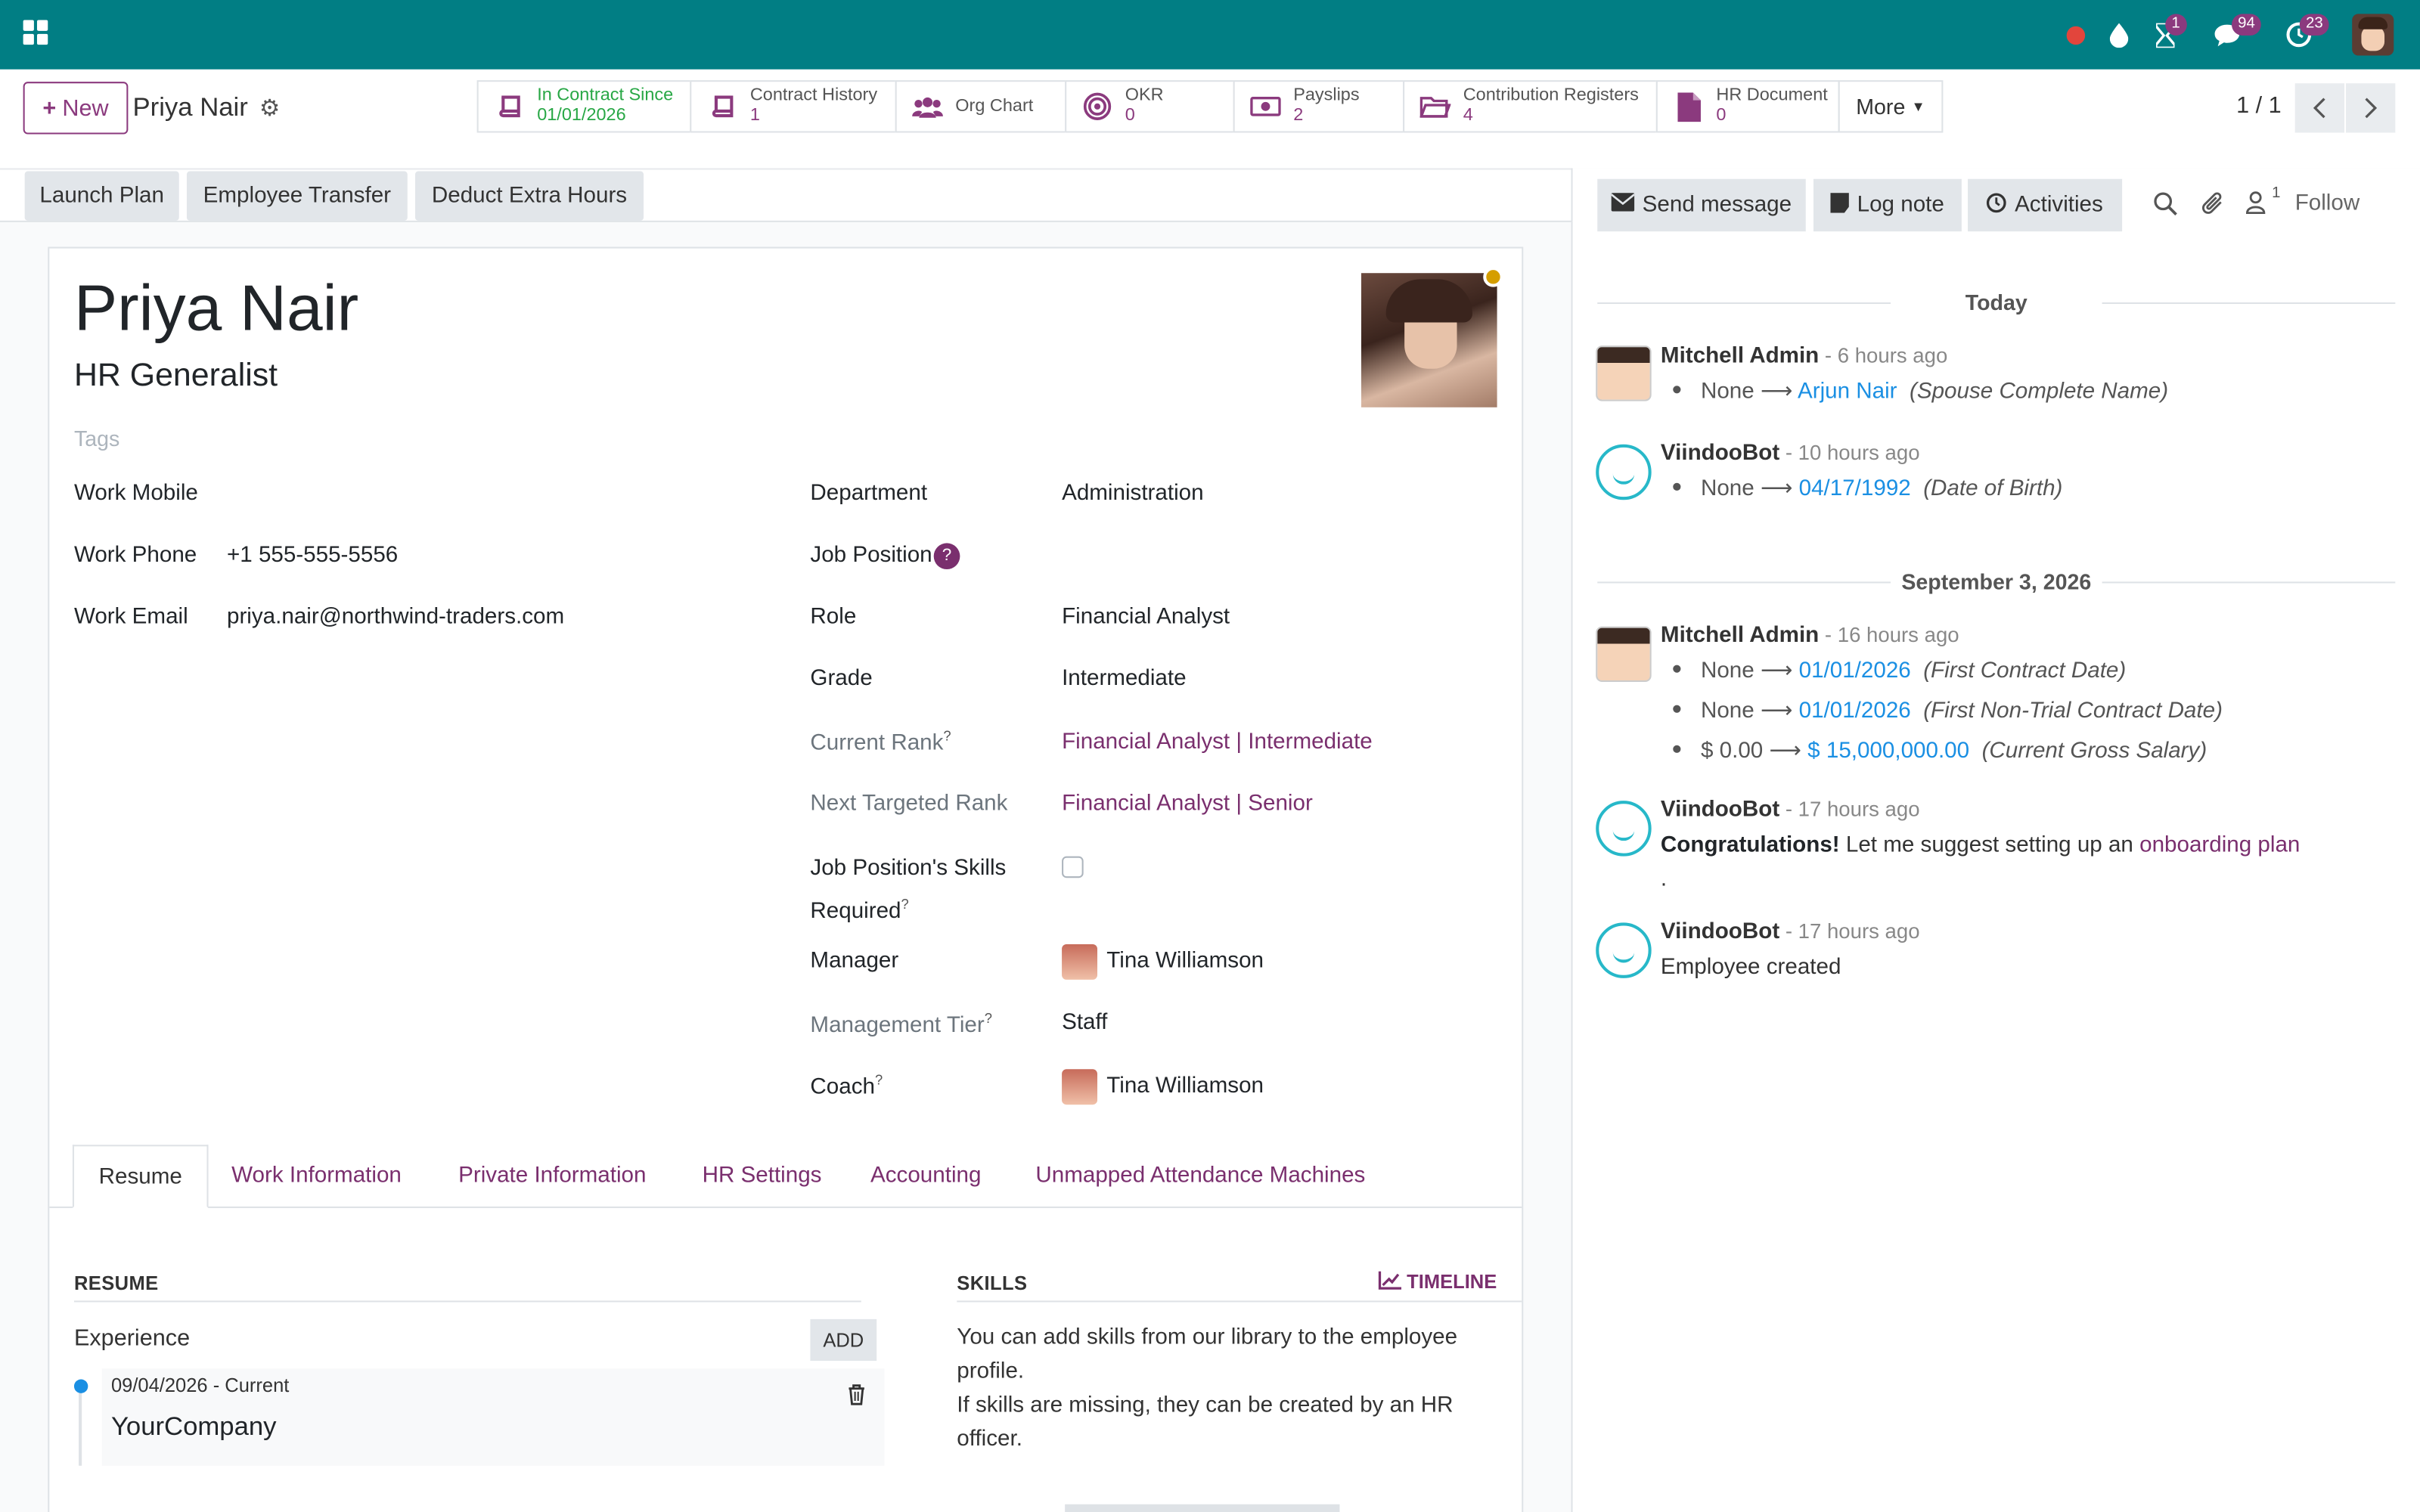 The image size is (2420, 1512). I want to click on role-label: Role, so click(834, 617).